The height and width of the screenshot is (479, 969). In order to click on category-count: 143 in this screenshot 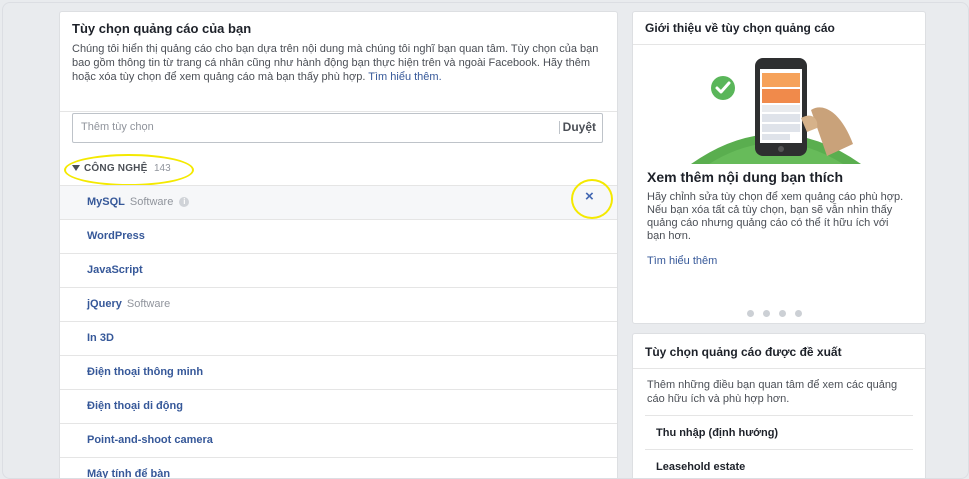, I will do `click(162, 168)`.